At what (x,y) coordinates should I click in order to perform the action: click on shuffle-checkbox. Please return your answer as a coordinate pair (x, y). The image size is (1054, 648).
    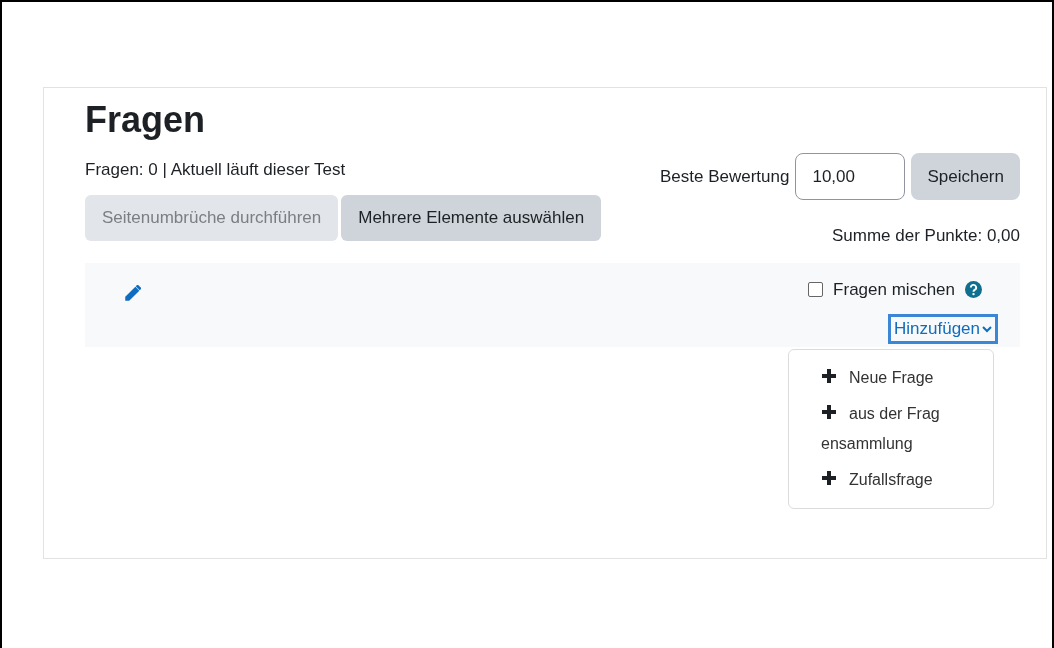
    Looking at the image, I should click on (816, 289).